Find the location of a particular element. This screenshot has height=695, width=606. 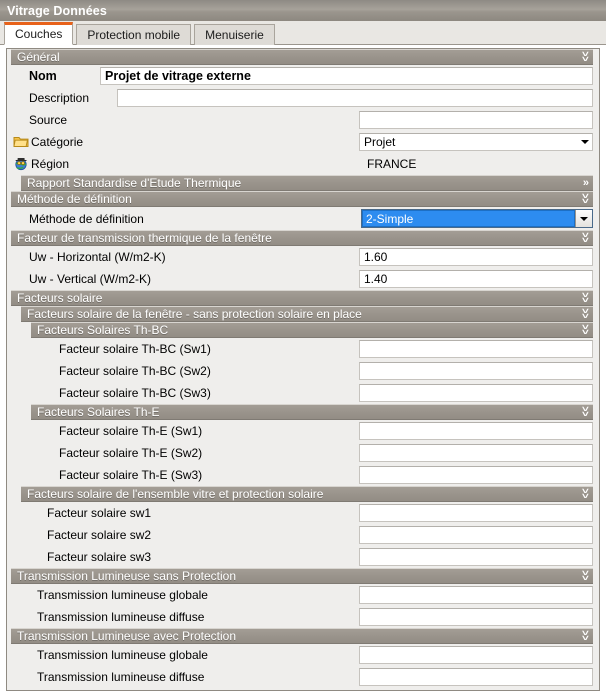

field-label-region: Région is located at coordinates (50, 164).